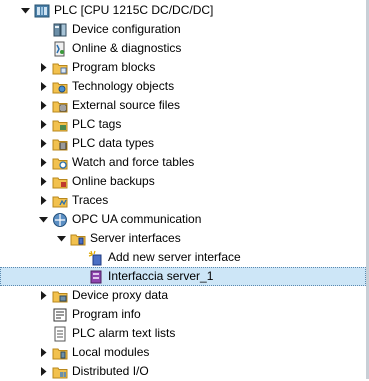 This screenshot has width=369, height=381. Describe the element at coordinates (60, 125) in the screenshot. I see `plc-tags-icon` at that location.